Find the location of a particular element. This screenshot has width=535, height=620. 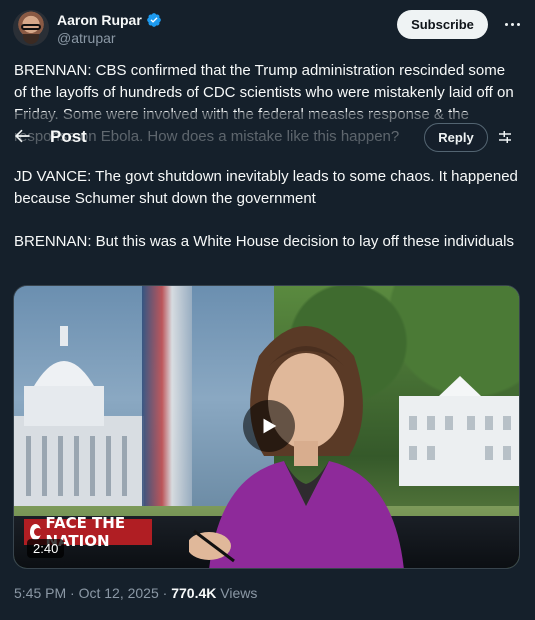

reply-button: Reply is located at coordinates (456, 137).